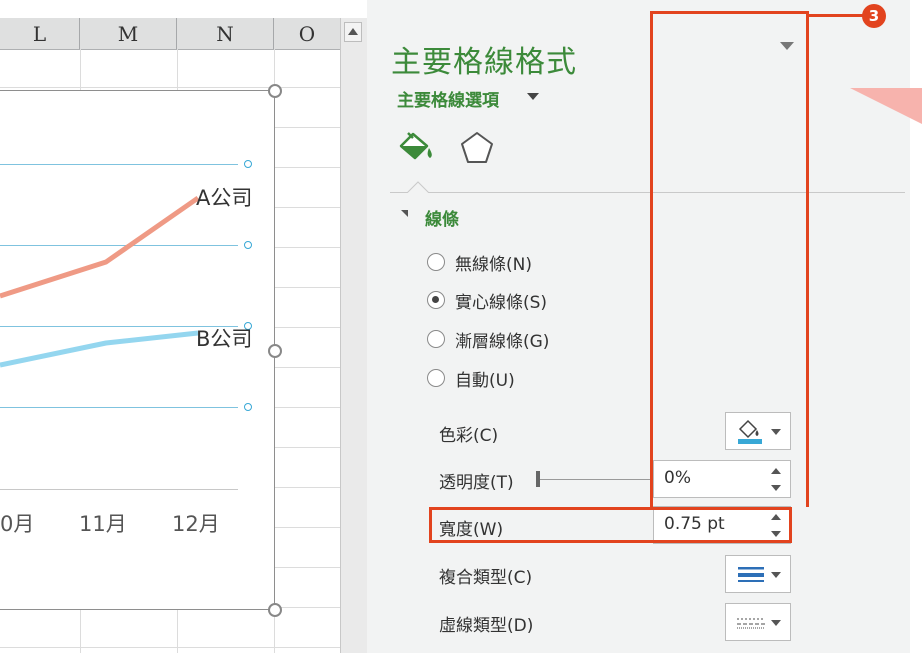 The width and height of the screenshot is (922, 653). Describe the element at coordinates (874, 16) in the screenshot. I see `step-badge: 3` at that location.